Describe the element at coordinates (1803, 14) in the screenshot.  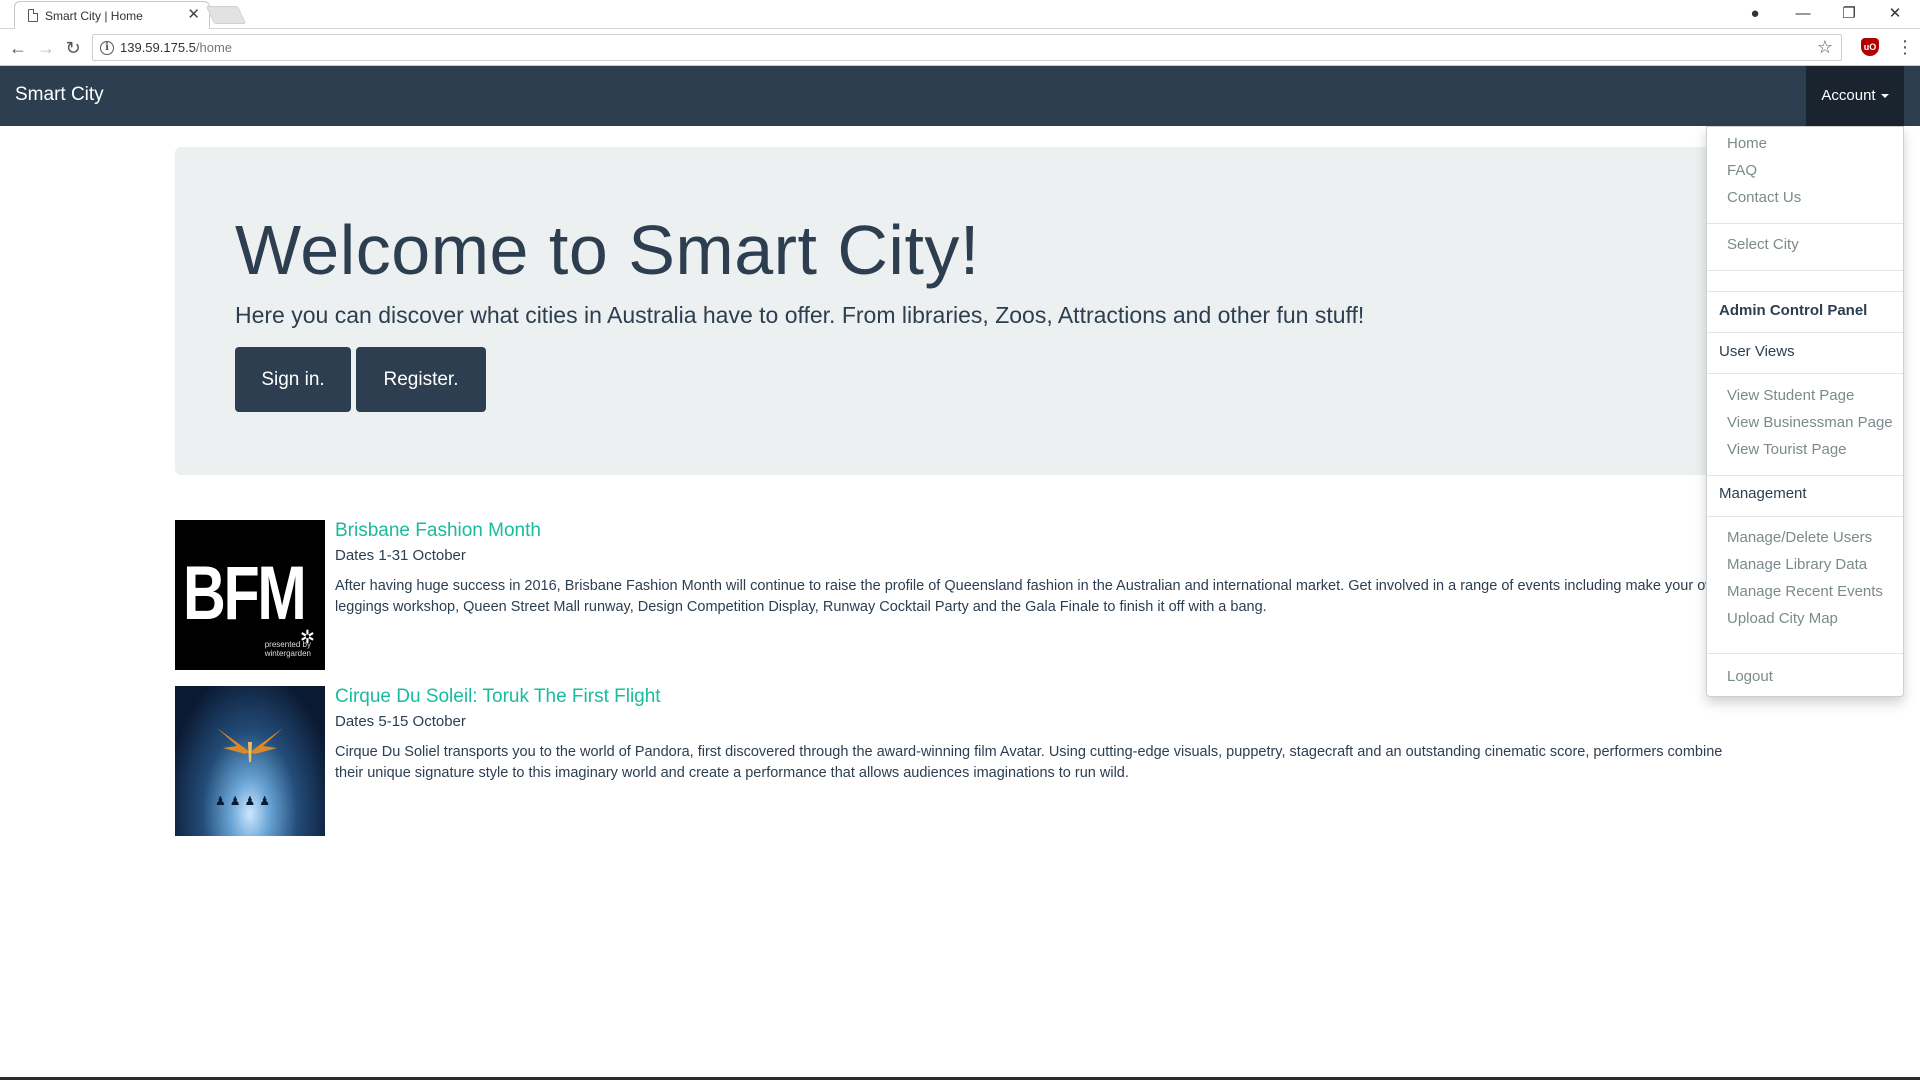
I see `minimize-icon: —` at that location.